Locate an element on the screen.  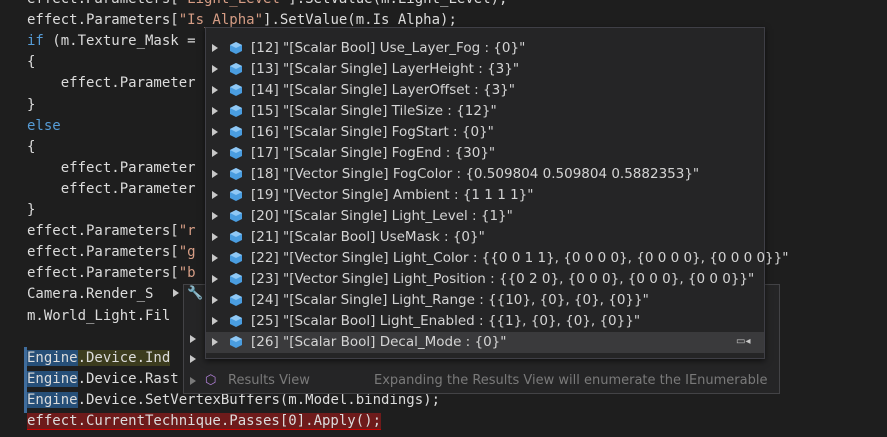
code-token: else is located at coordinates (44, 125).